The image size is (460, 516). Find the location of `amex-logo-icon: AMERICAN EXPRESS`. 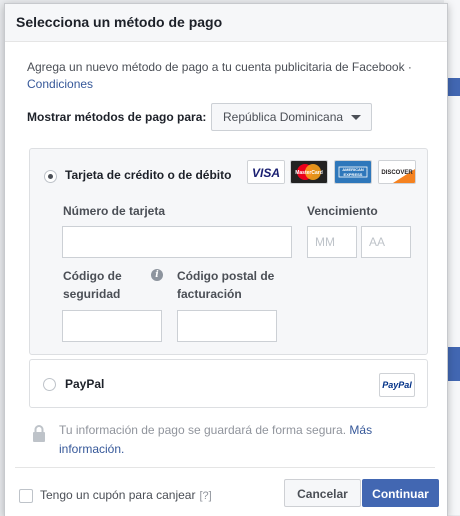

amex-logo-icon: AMERICAN EXPRESS is located at coordinates (353, 172).